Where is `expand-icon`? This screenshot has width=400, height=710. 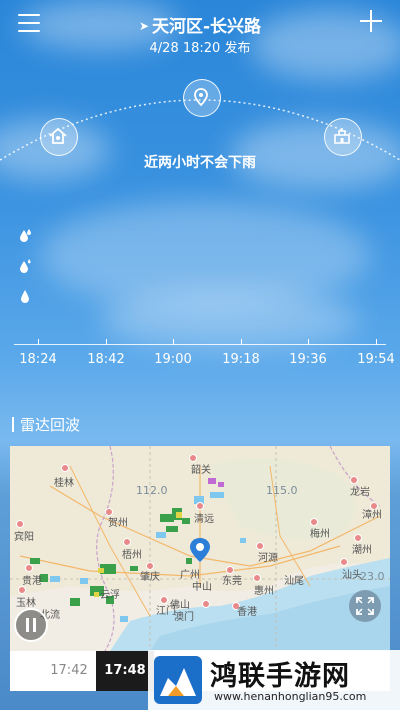 expand-icon is located at coordinates (365, 606).